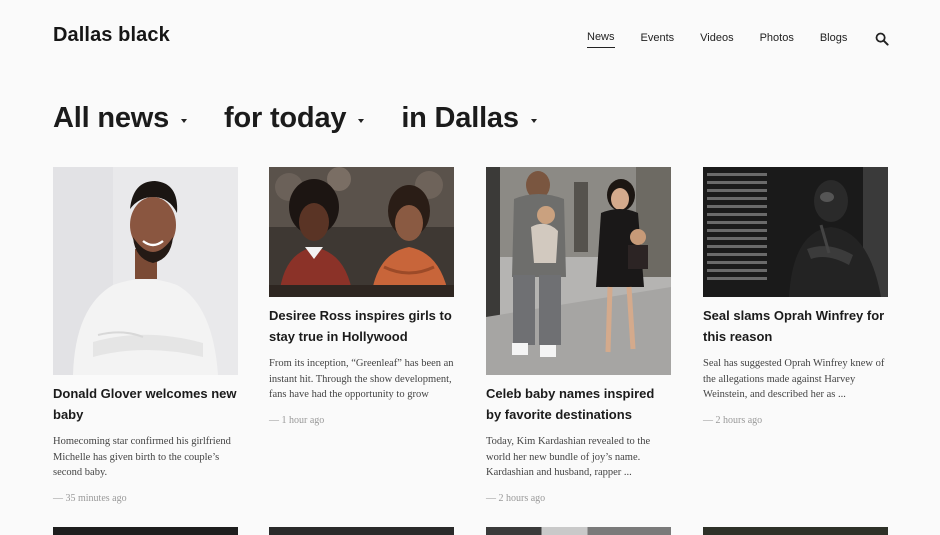 Image resolution: width=940 pixels, height=535 pixels. What do you see at coordinates (601, 39) in the screenshot?
I see `nav-item-news: News` at bounding box center [601, 39].